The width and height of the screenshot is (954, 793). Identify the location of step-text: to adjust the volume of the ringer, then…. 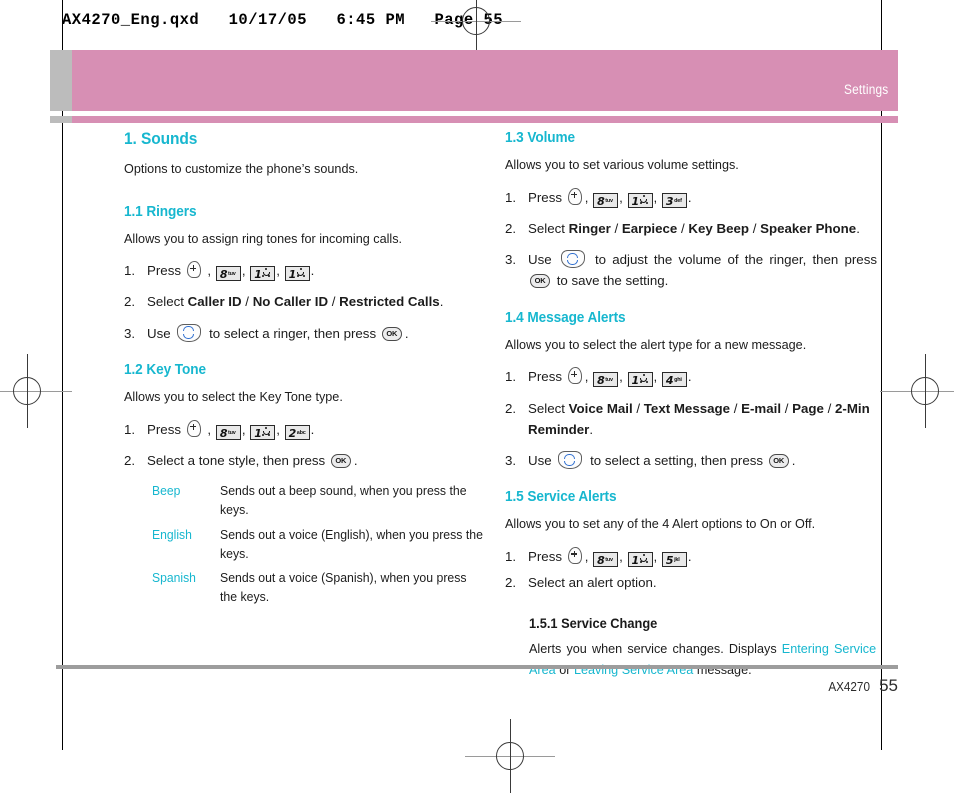
(735, 260).